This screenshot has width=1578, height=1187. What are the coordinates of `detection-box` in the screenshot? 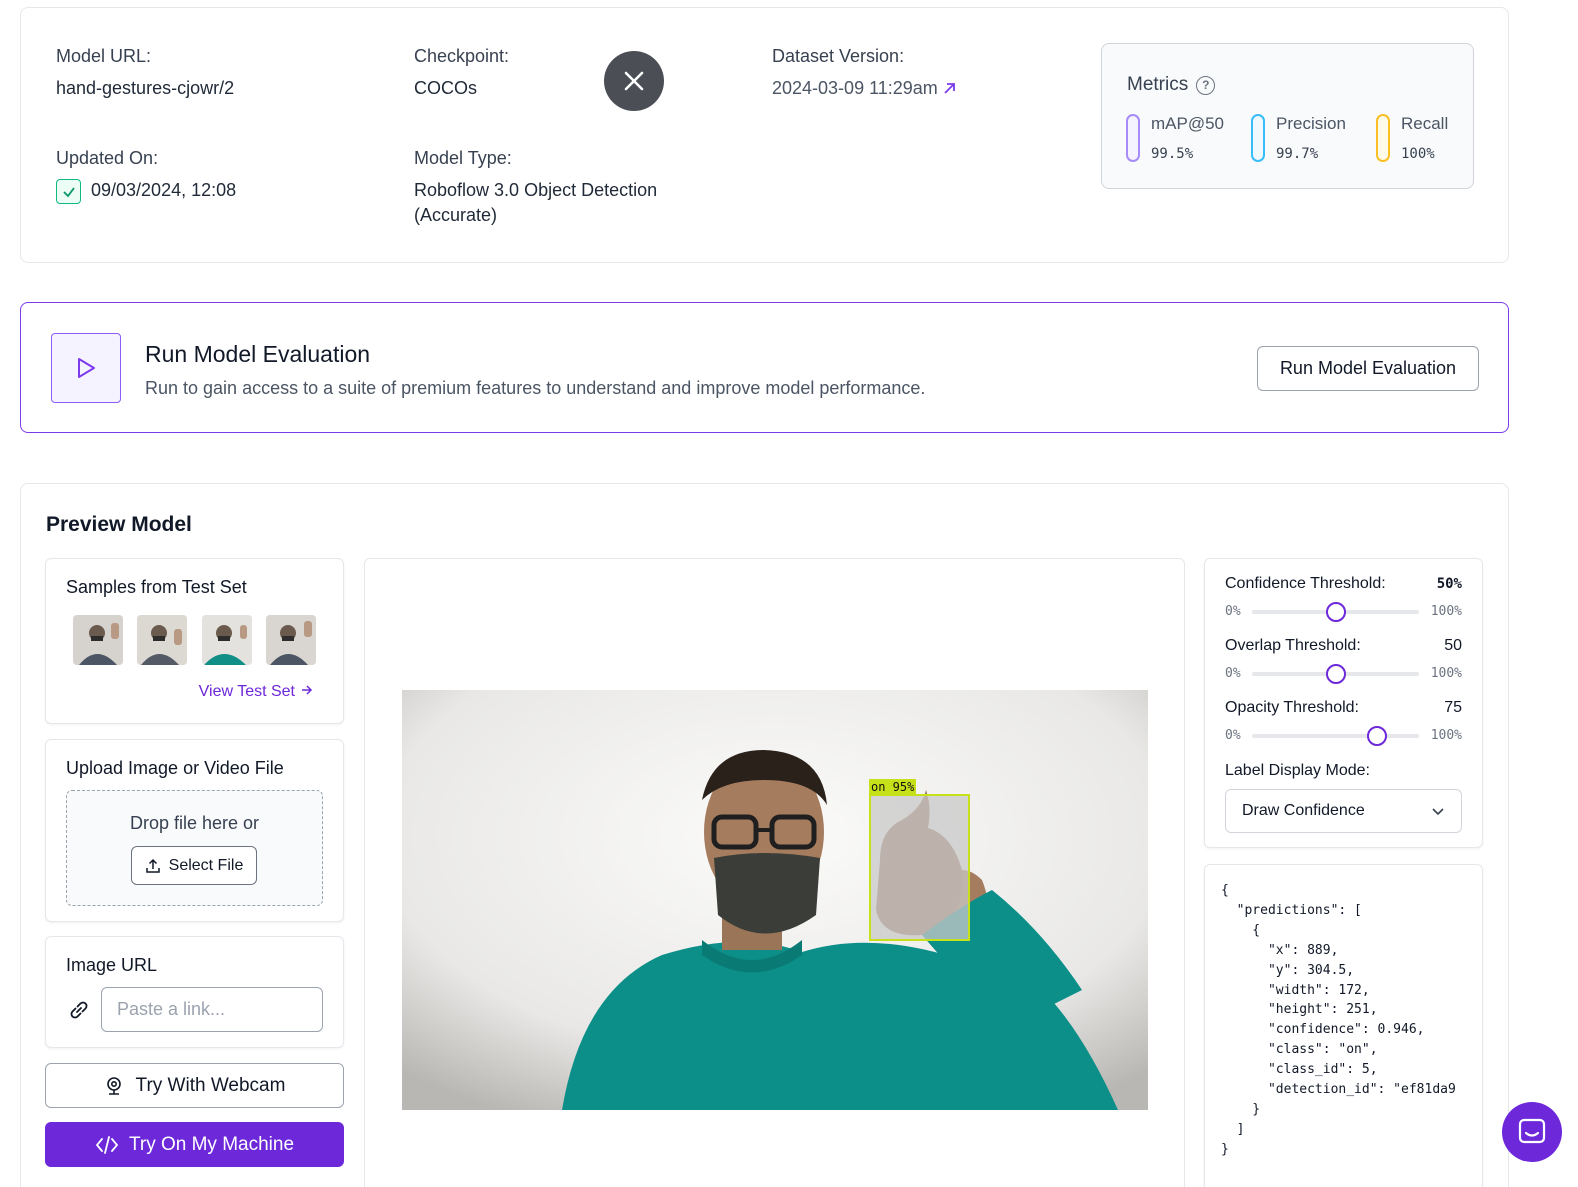 It's located at (919, 867).